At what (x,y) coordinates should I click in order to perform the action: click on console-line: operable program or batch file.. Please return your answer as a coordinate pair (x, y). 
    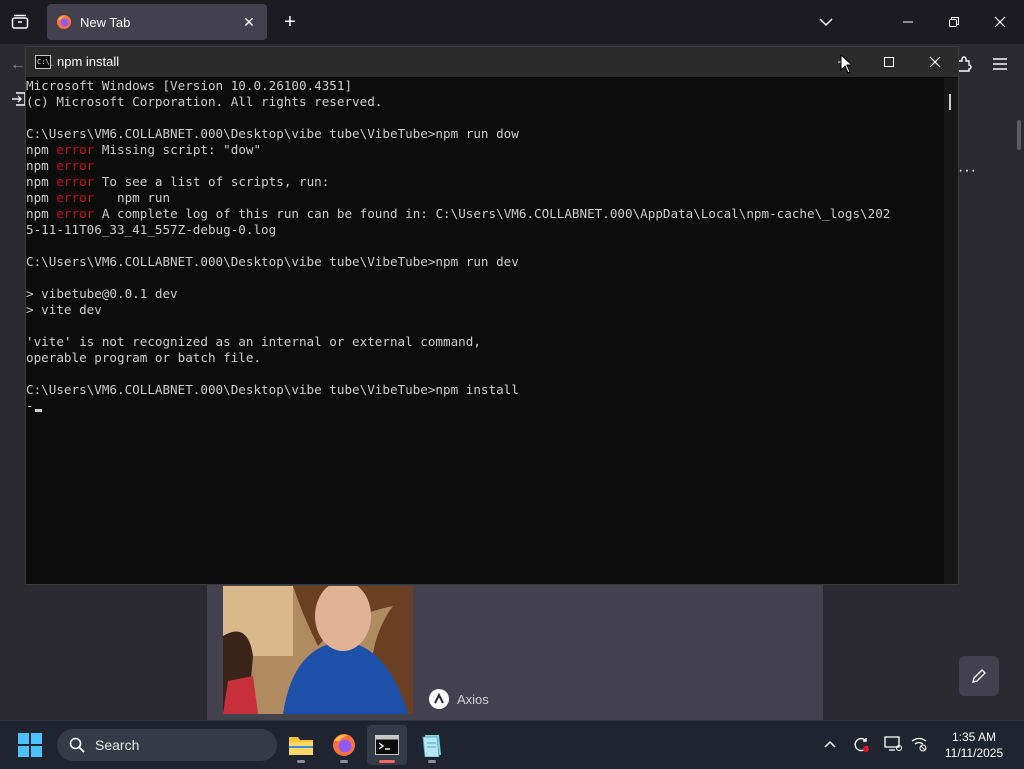
    Looking at the image, I should click on (143, 358).